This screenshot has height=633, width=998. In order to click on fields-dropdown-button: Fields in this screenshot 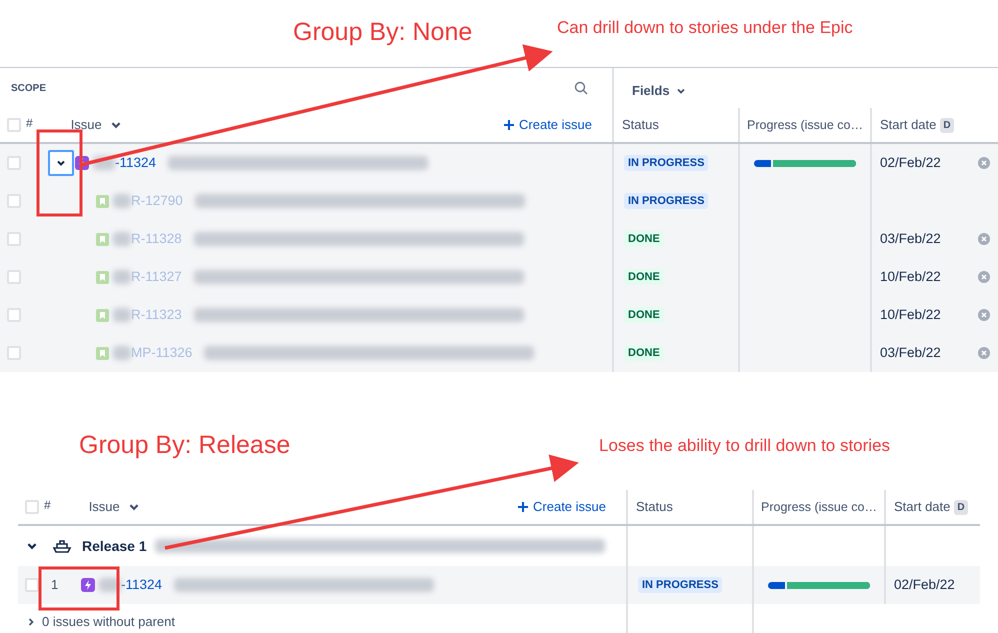, I will do `click(659, 91)`.